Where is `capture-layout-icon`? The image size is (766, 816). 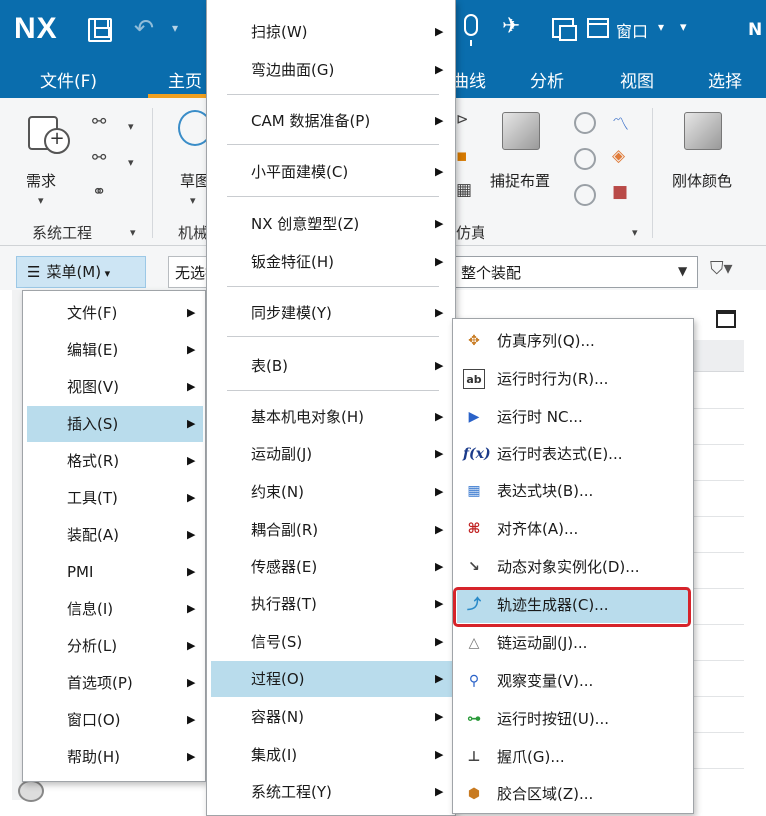 capture-layout-icon is located at coordinates (521, 131).